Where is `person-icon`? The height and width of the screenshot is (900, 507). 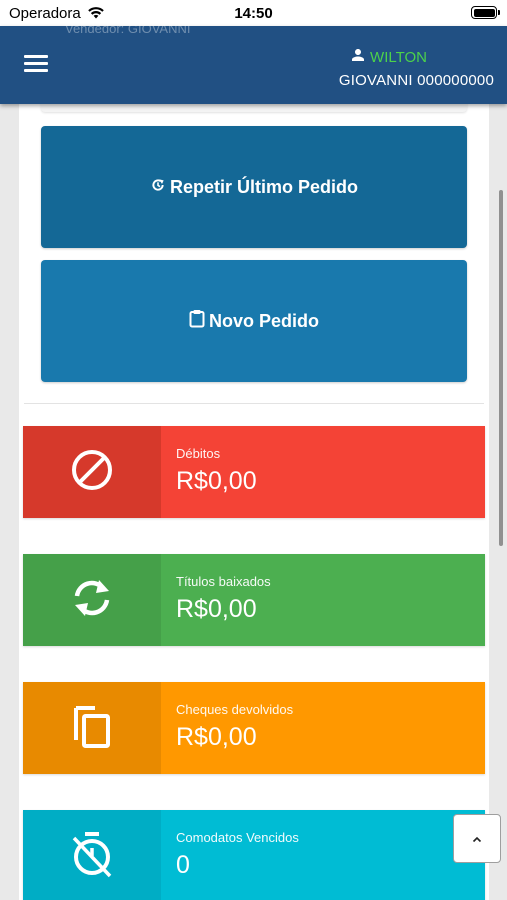 person-icon is located at coordinates (358, 57).